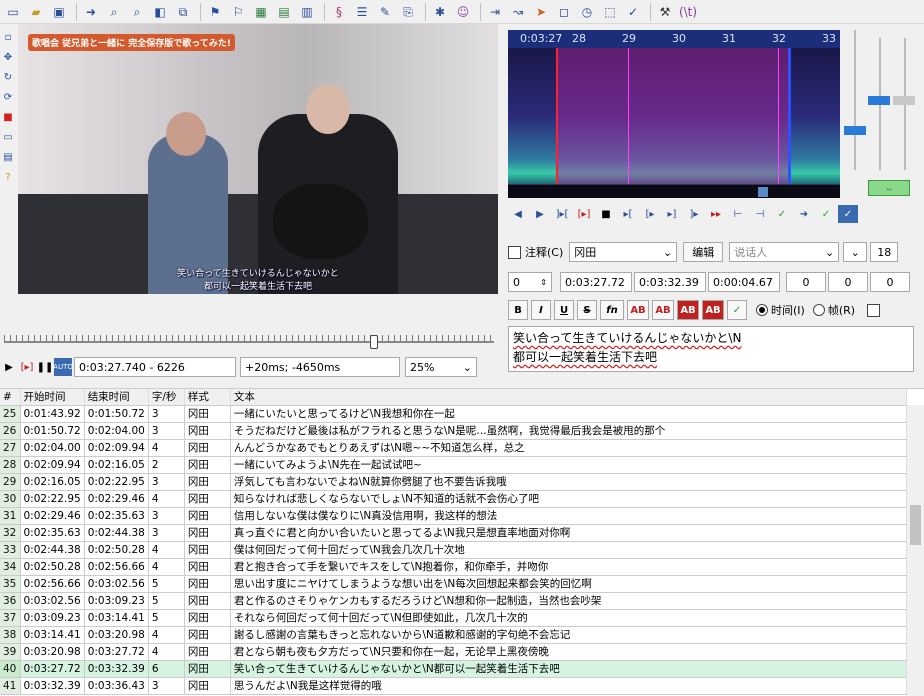 The image size is (924, 696). What do you see at coordinates (408, 12) in the screenshot?
I see `spellcheck-icon: ⎘` at bounding box center [408, 12].